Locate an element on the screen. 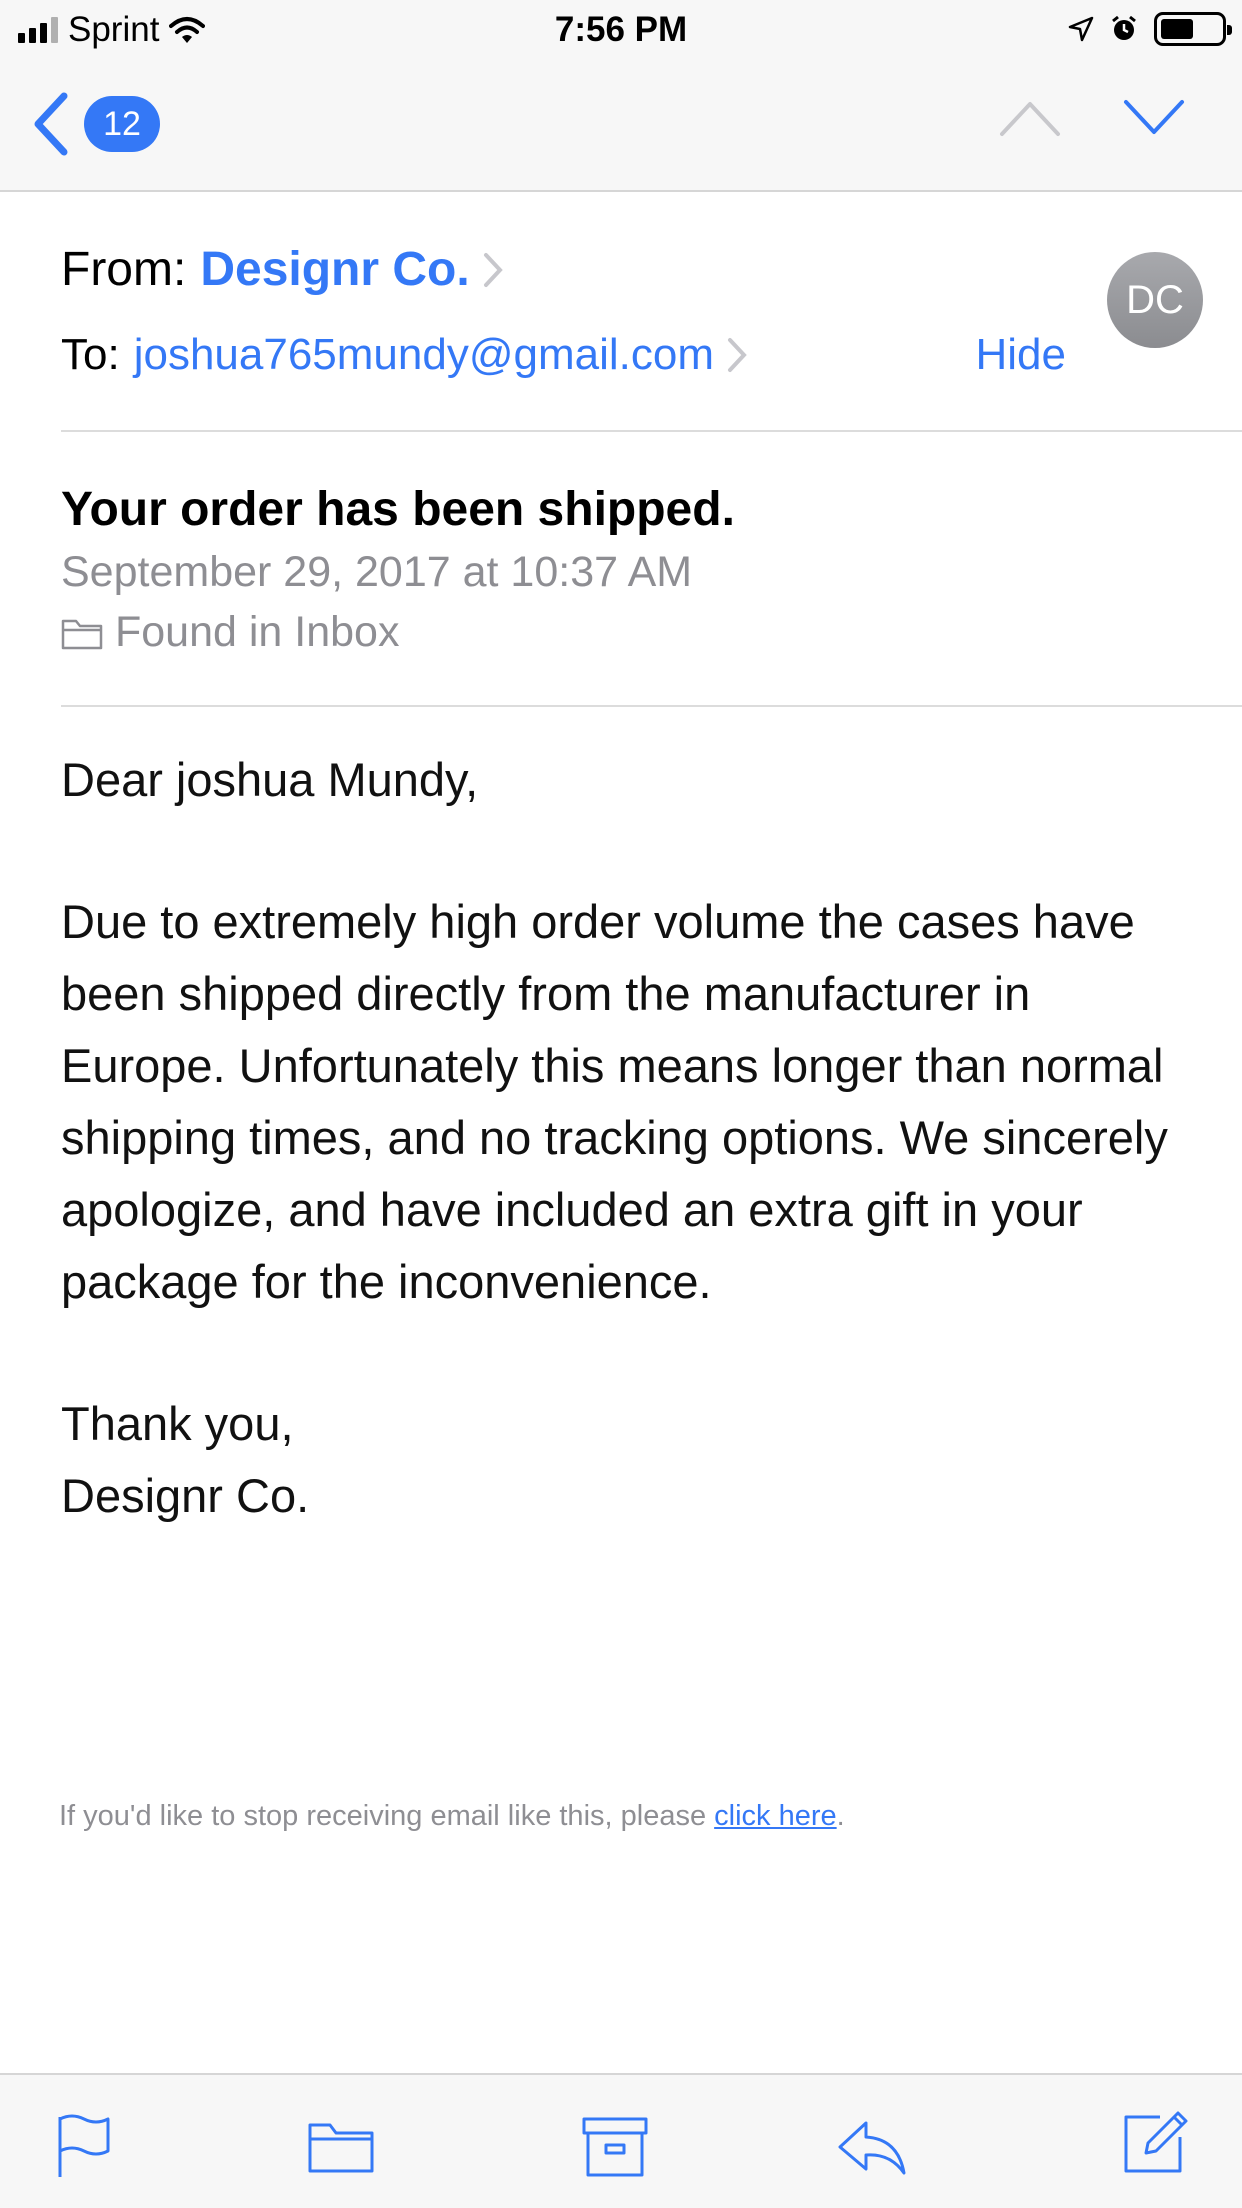  mailbox-location: Found in Inbox is located at coordinates (230, 632).